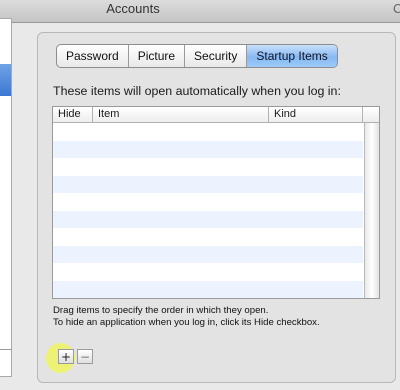  I want to click on table-header: Hide Item Kind, so click(216, 115).